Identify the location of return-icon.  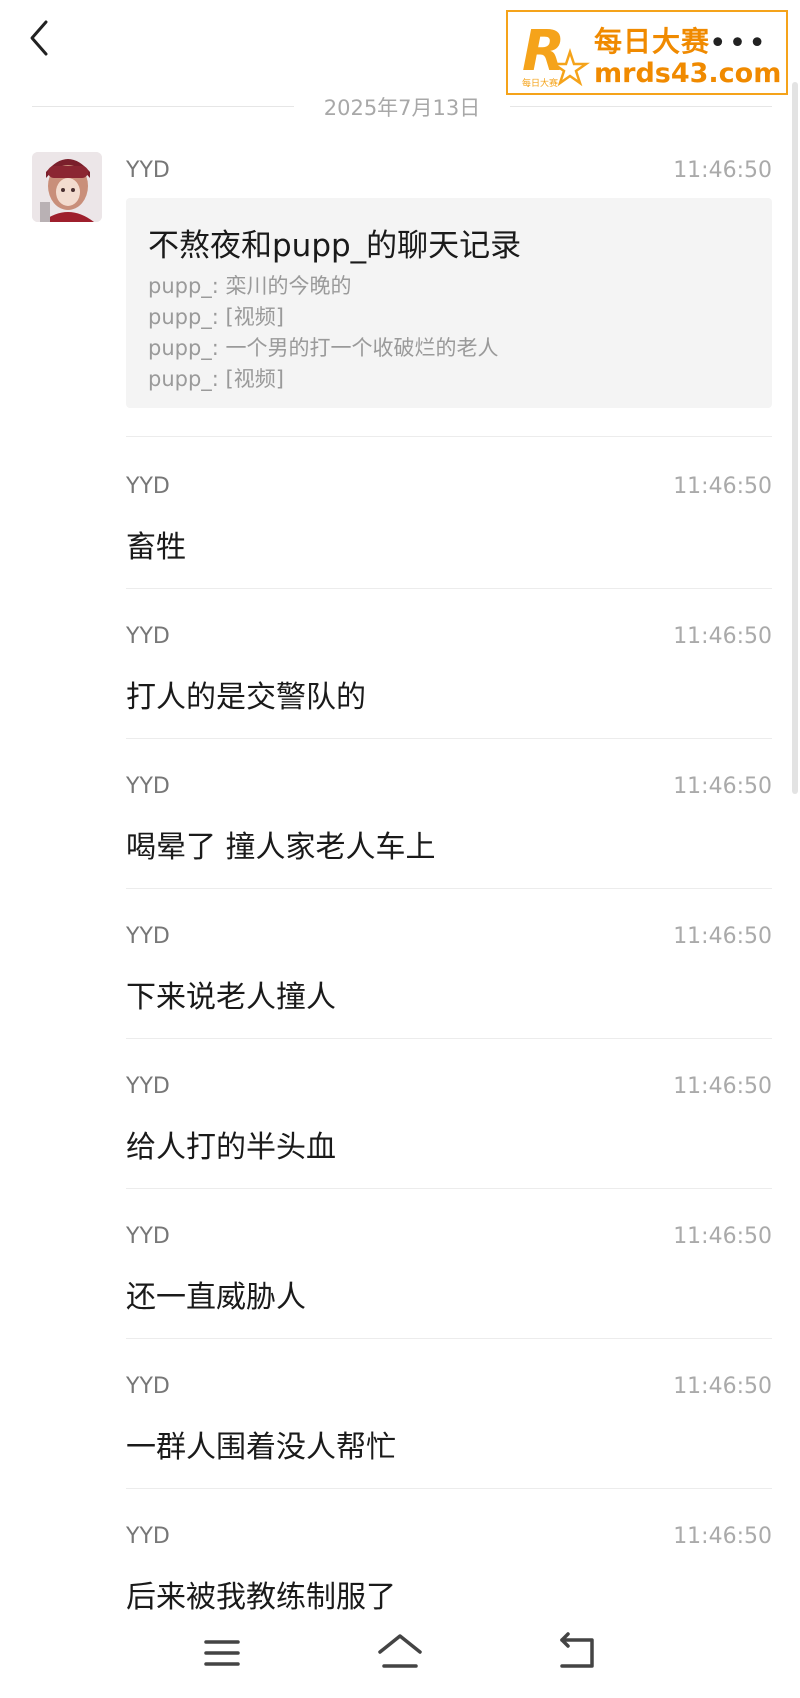
(577, 1650).